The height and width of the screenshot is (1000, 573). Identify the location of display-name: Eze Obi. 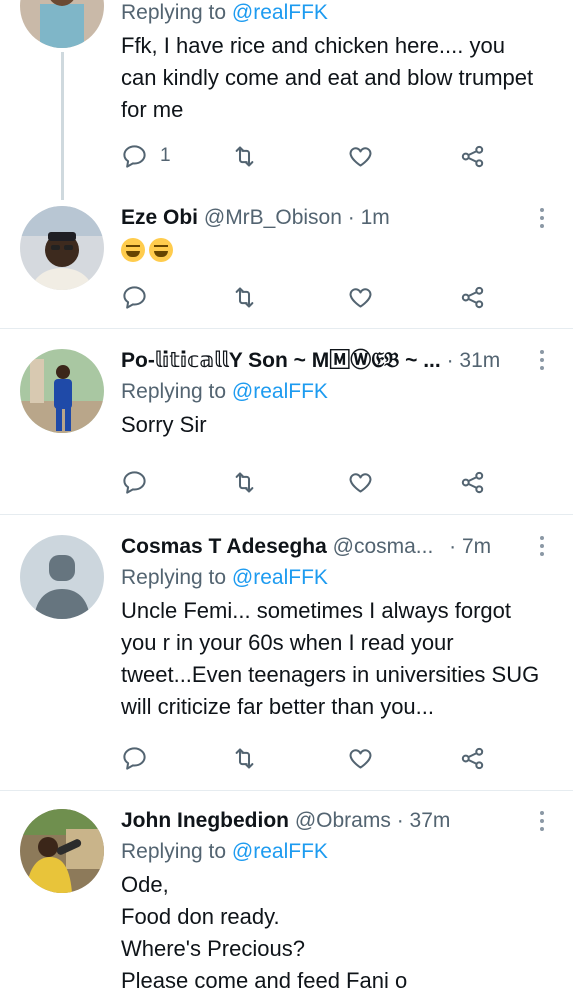
(159, 217).